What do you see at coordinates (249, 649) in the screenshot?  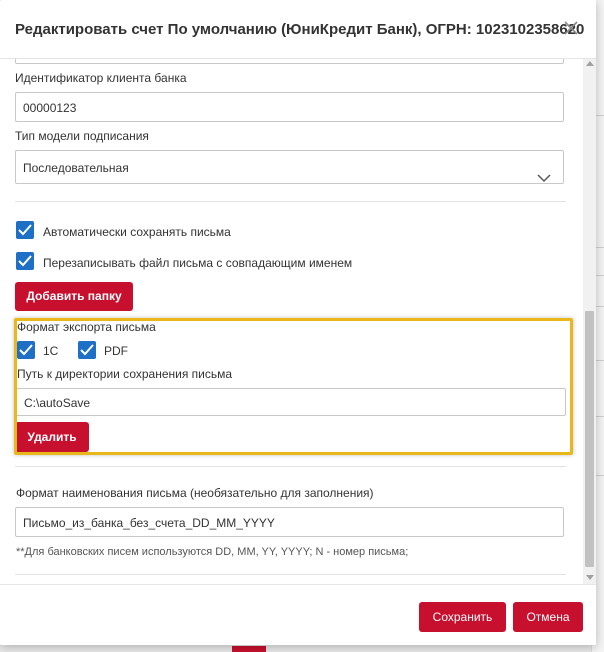 I see `background-red-element` at bounding box center [249, 649].